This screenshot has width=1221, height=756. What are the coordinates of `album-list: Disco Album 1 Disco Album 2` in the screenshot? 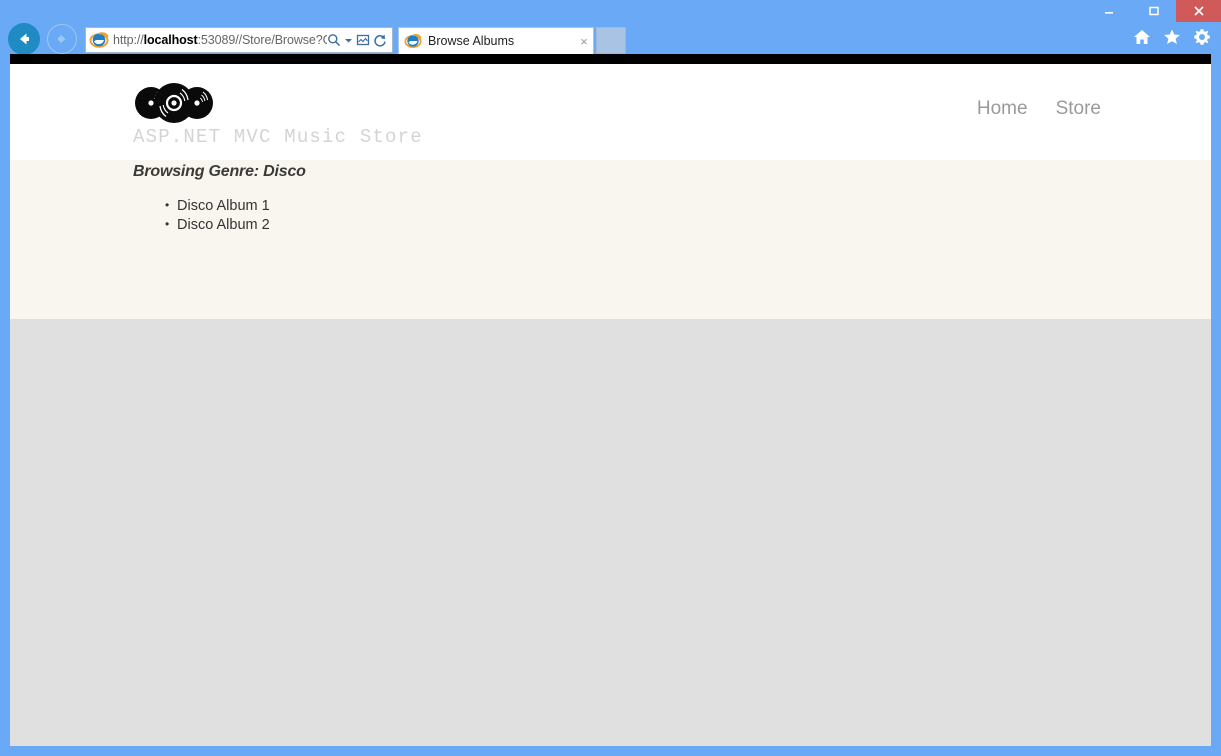 It's located at (219, 215).